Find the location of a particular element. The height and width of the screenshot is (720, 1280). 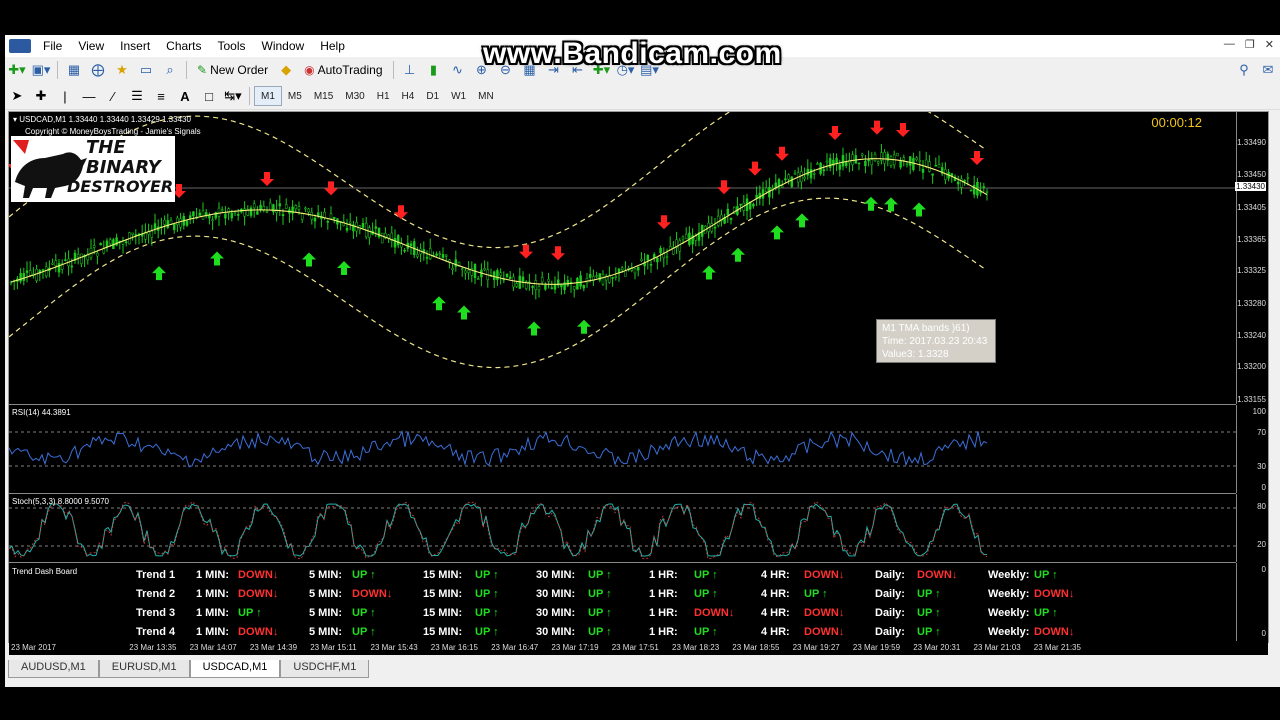

vertical-line-icon: | is located at coordinates (65, 96).